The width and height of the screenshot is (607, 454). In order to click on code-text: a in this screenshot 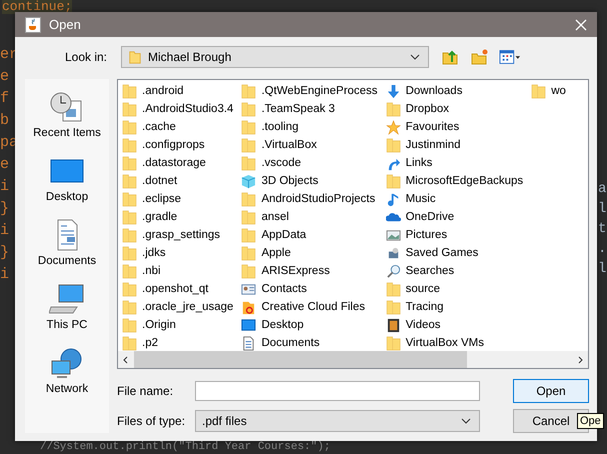, I will do `click(602, 189)`.